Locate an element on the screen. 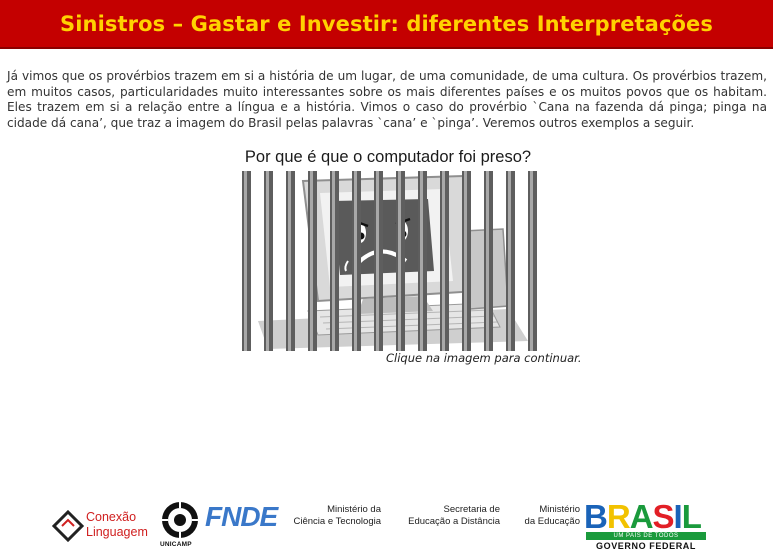  unicamp-emblem-icon is located at coordinates (180, 520).